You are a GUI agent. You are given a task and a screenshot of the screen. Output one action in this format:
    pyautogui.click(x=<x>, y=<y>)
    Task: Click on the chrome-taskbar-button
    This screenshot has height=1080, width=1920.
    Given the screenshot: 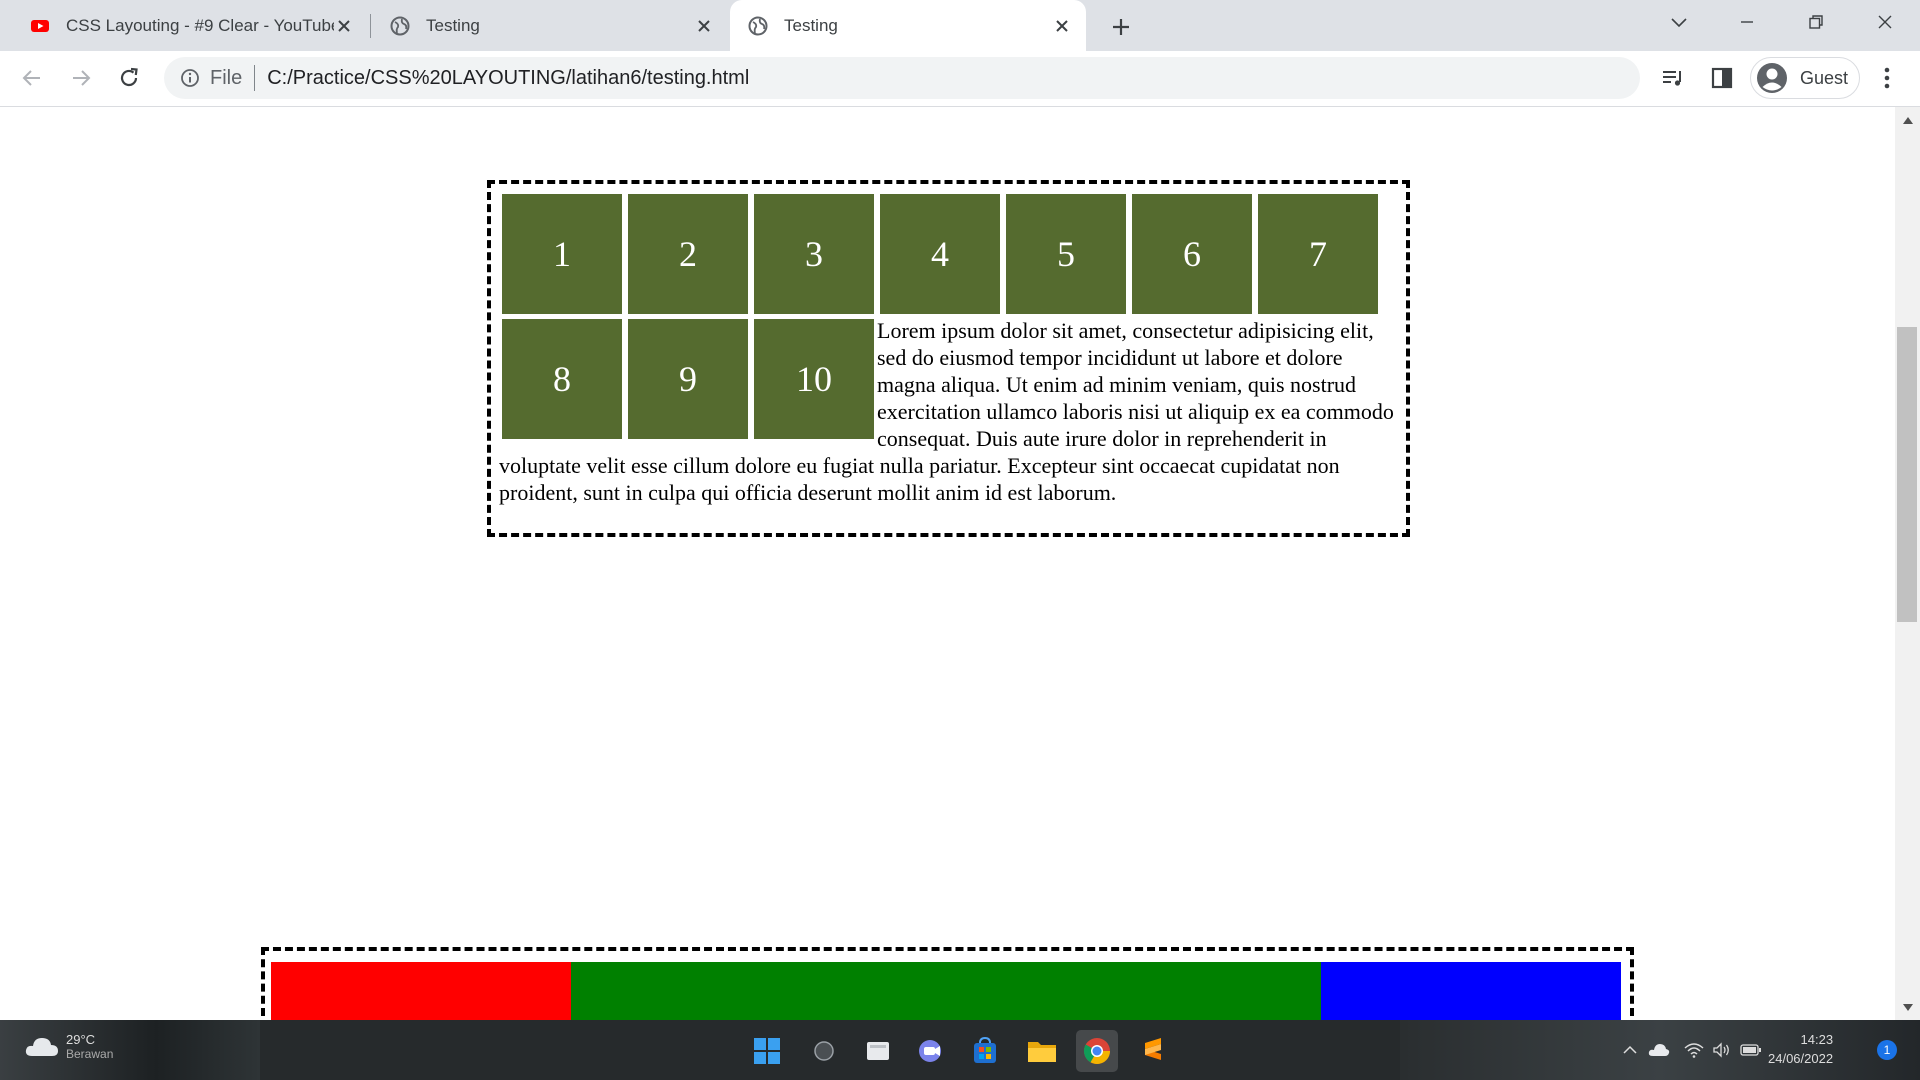 What is the action you would take?
    pyautogui.click(x=1097, y=1051)
    